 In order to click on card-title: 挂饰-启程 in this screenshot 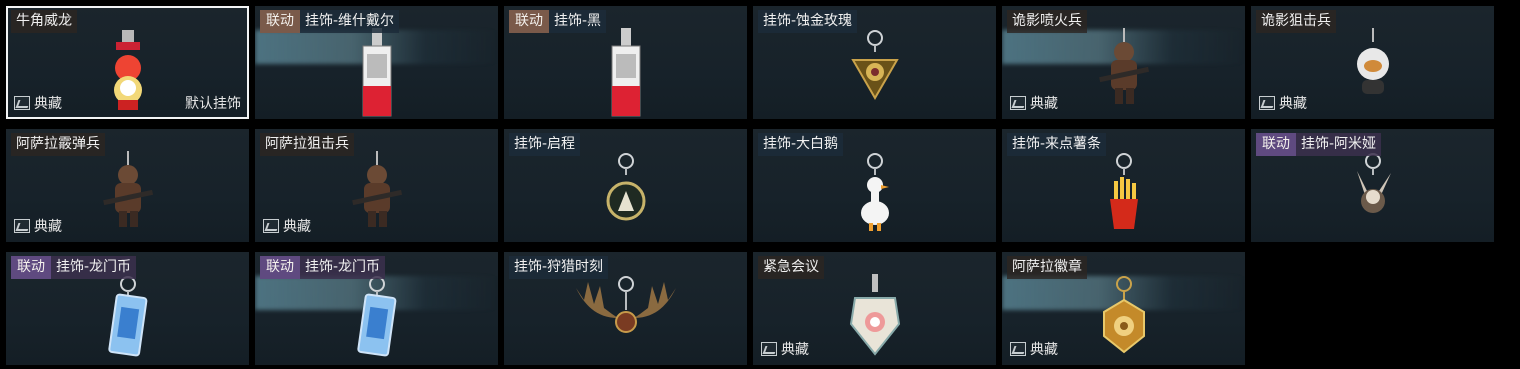, I will do `click(545, 144)`.